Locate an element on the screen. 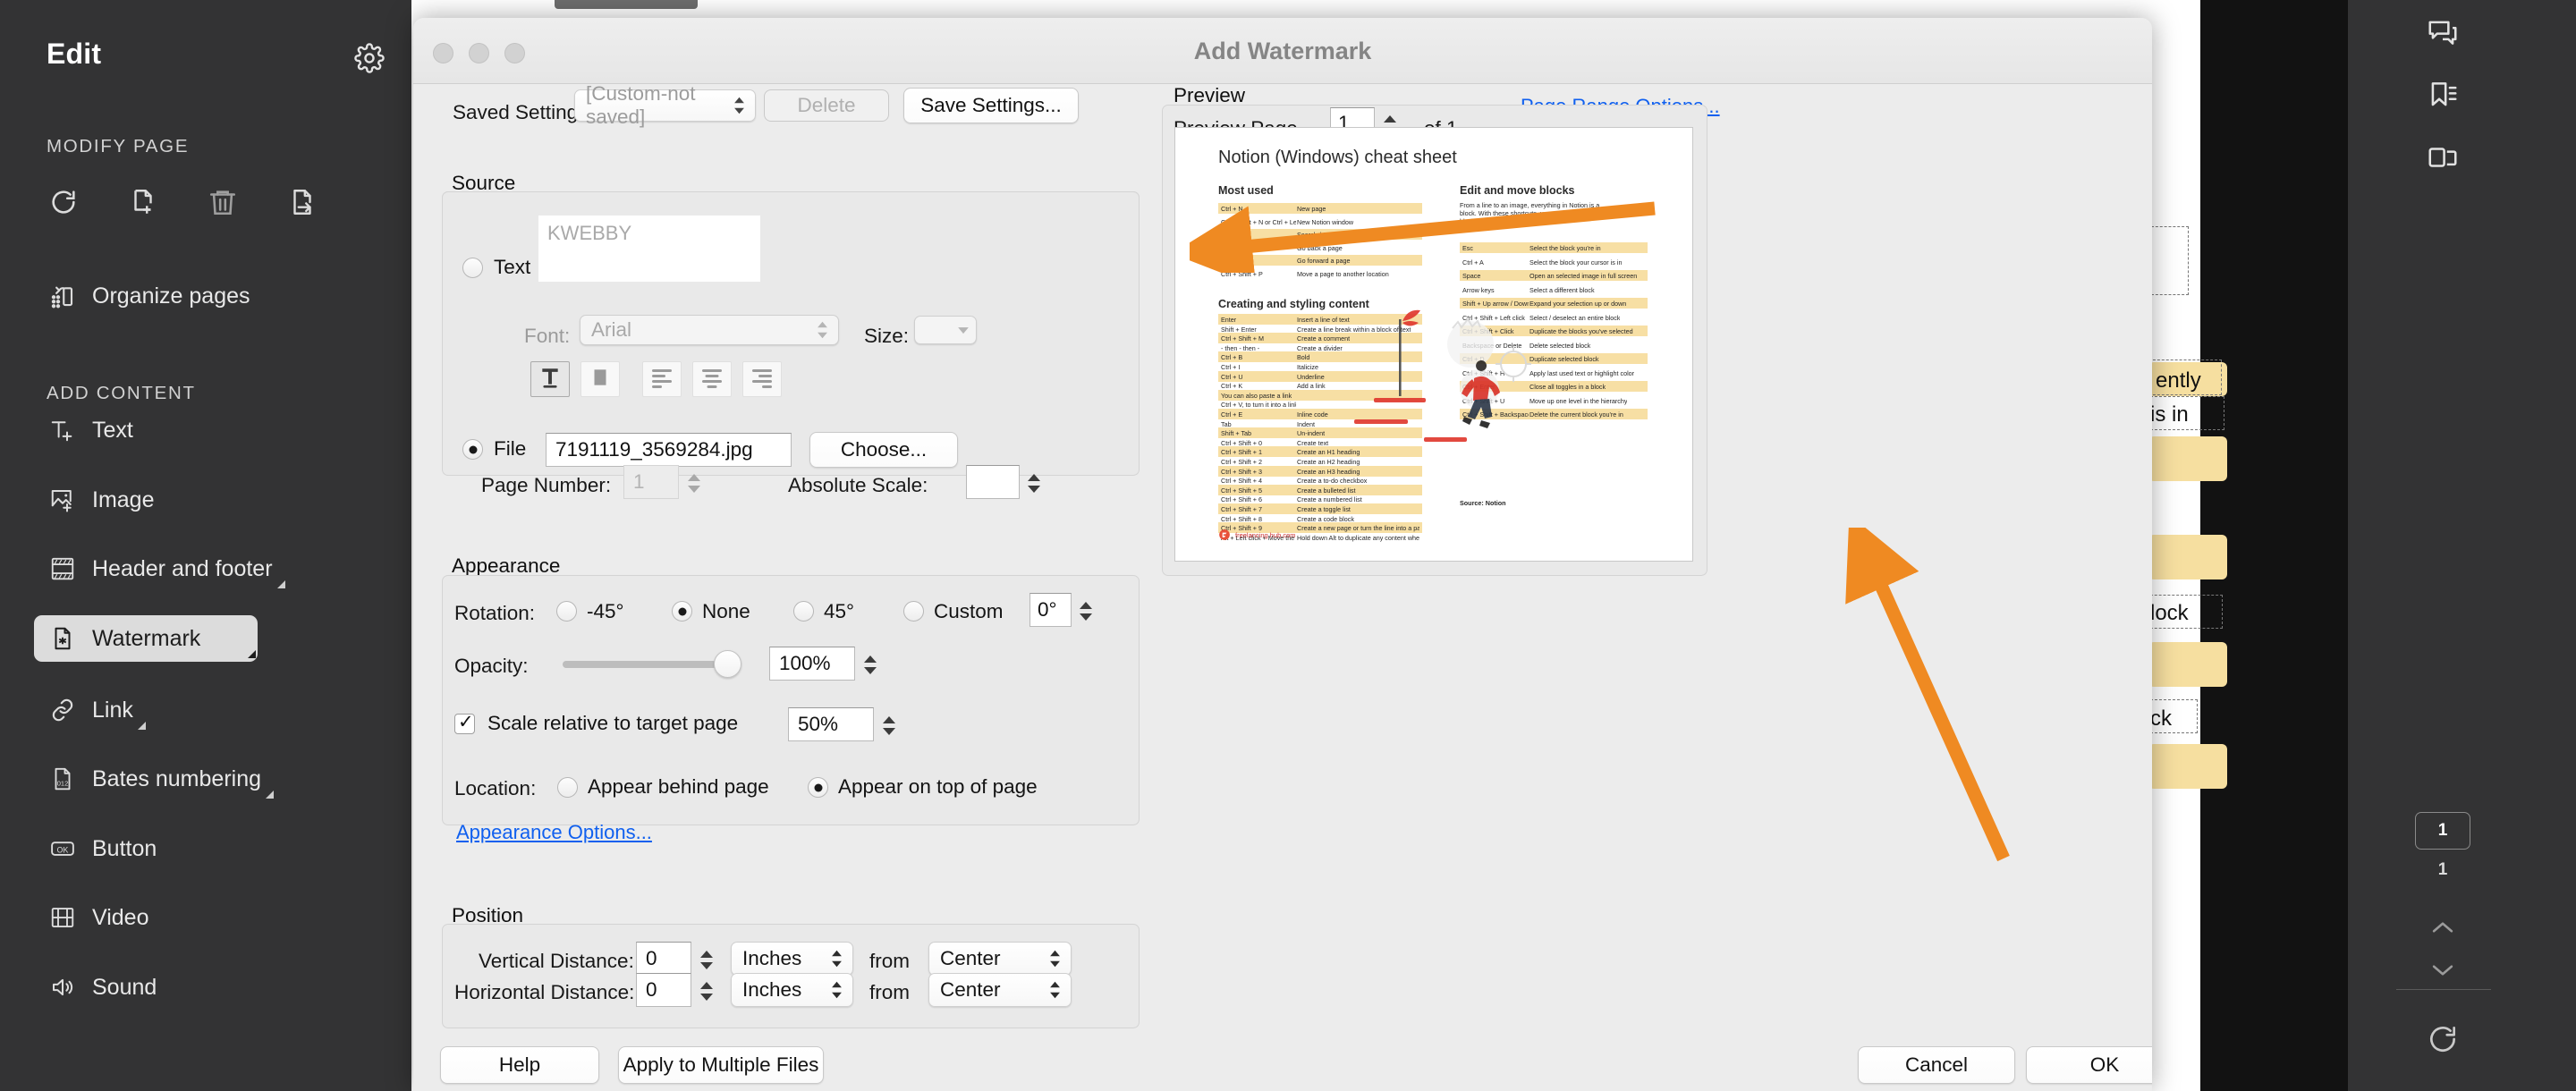 This screenshot has width=2576, height=1091. opacity-stepper is located at coordinates (870, 664).